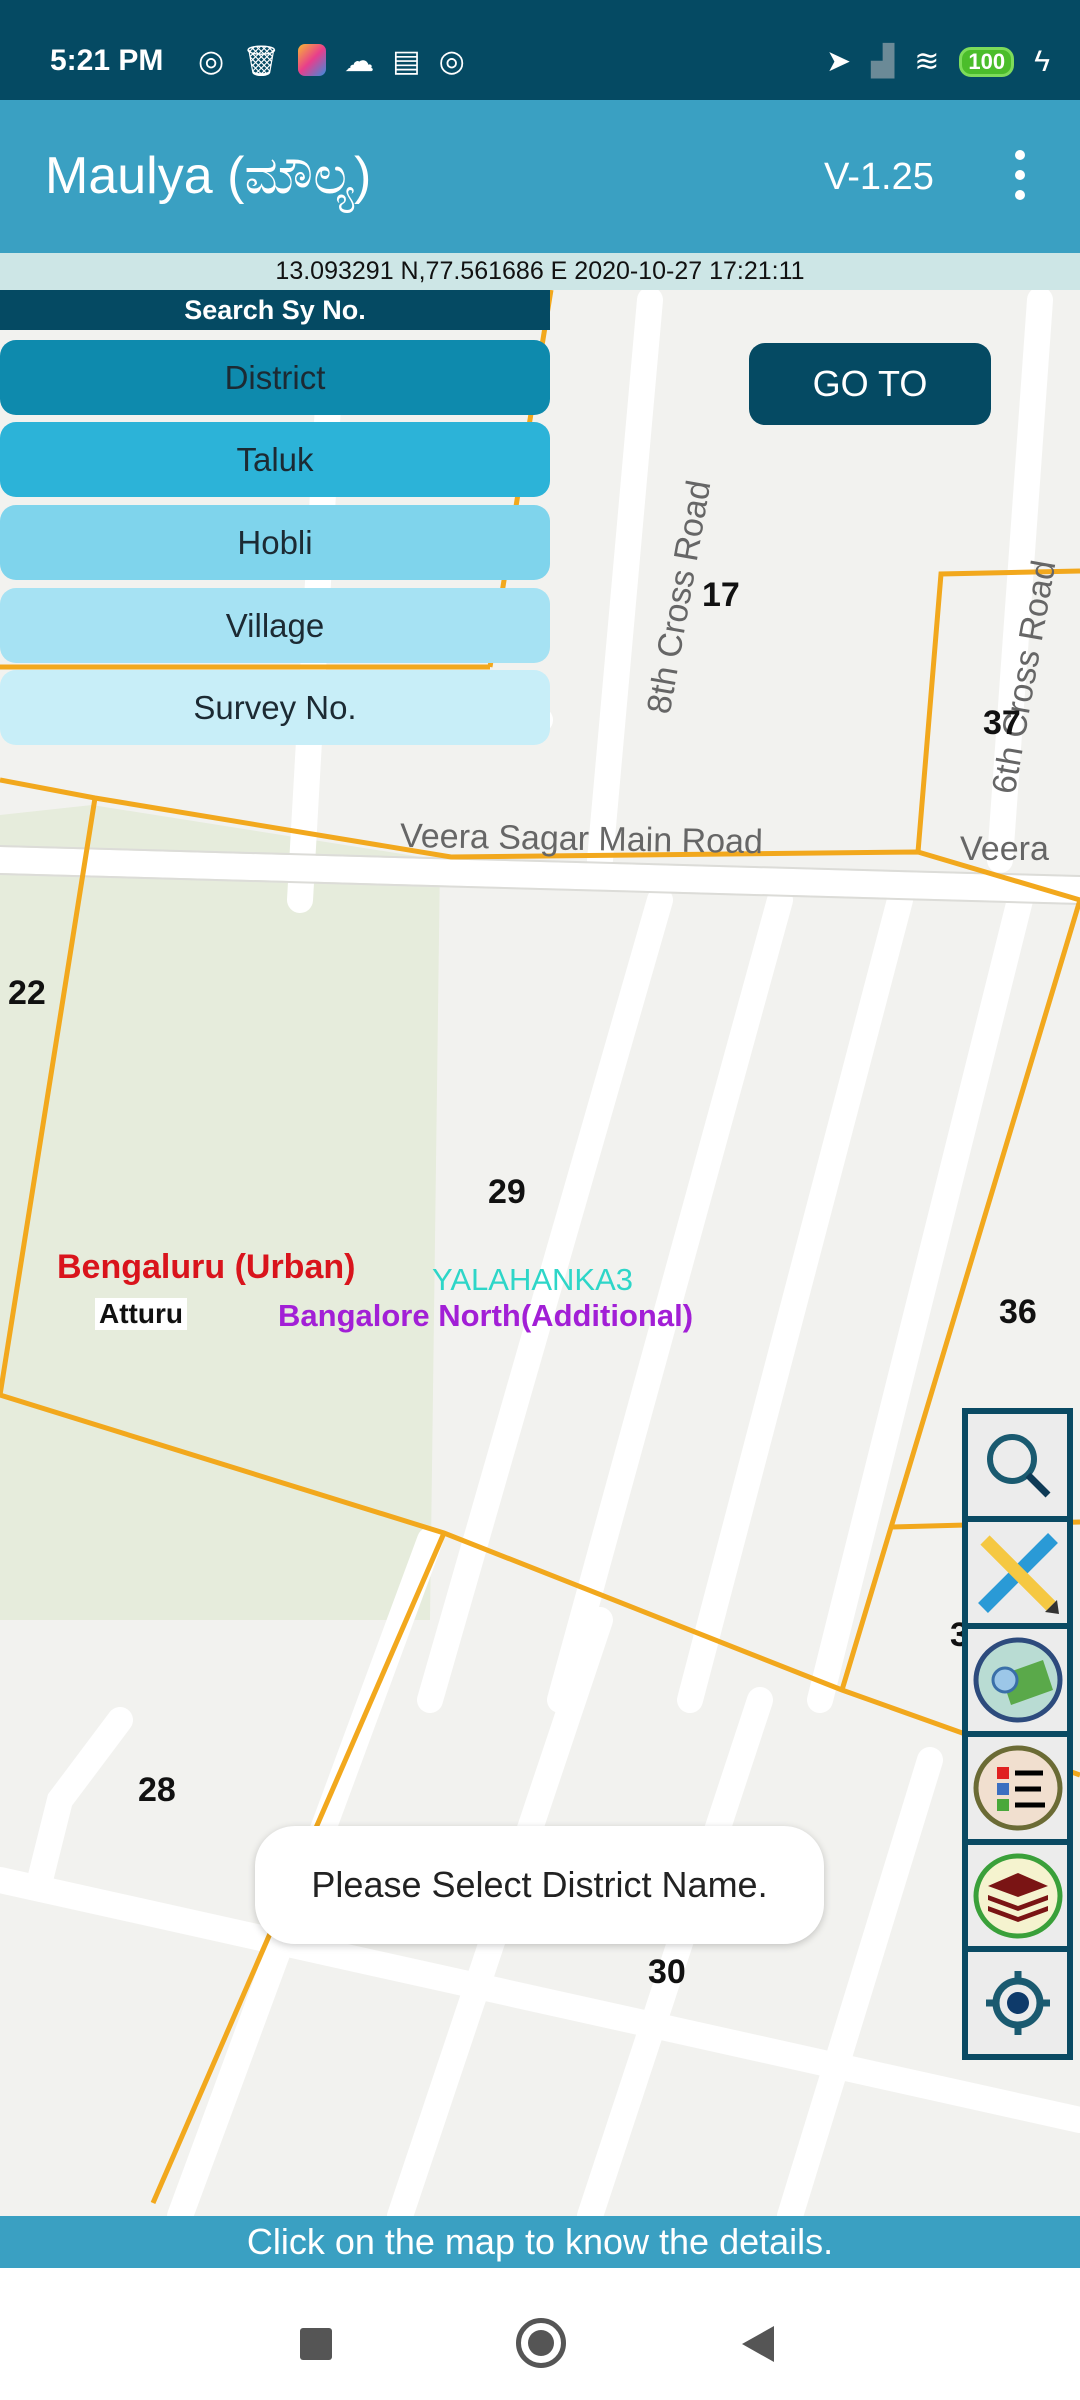 The image size is (1080, 2400). Describe the element at coordinates (987, 61) in the screenshot. I see `battery-icon: 100` at that location.